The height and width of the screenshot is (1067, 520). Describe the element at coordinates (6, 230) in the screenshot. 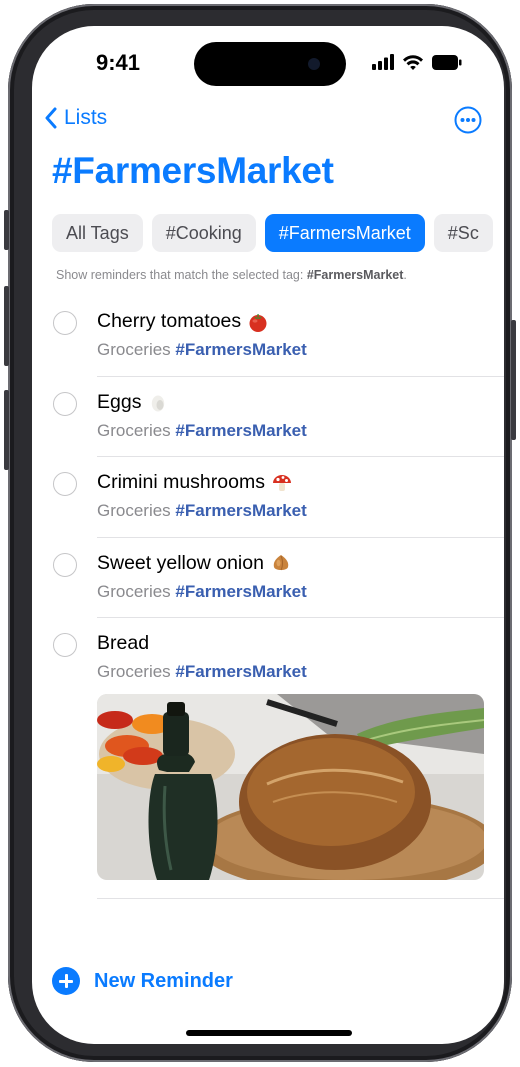

I see `action-button` at that location.